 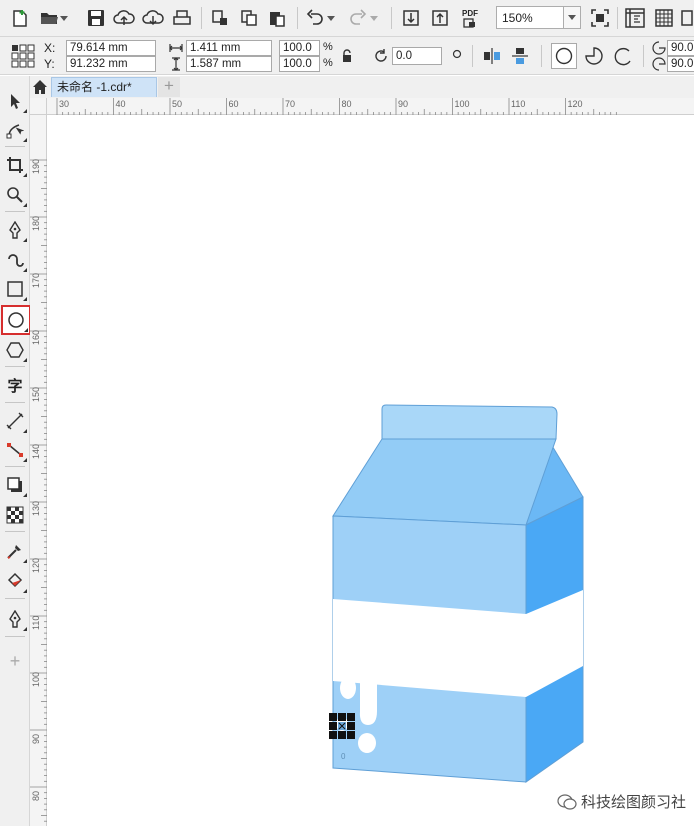 What do you see at coordinates (411, 18) in the screenshot?
I see `import-icon` at bounding box center [411, 18].